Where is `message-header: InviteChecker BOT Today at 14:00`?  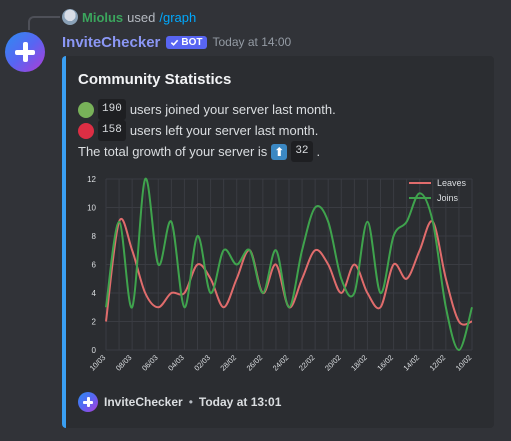 message-header: InviteChecker BOT Today at 14:00 is located at coordinates (176, 42).